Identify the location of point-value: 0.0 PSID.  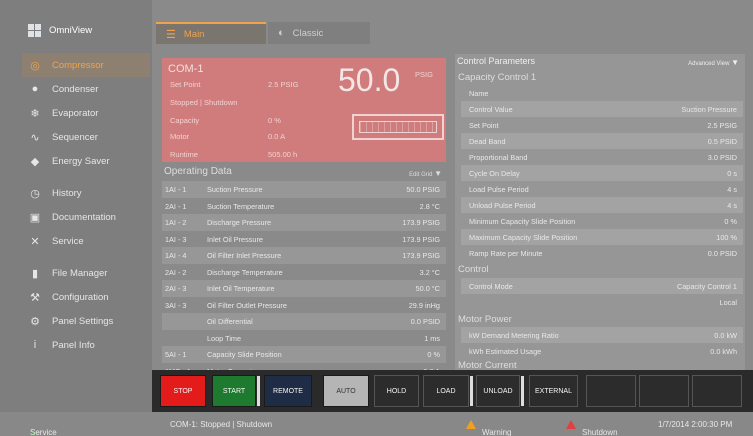
(425, 321).